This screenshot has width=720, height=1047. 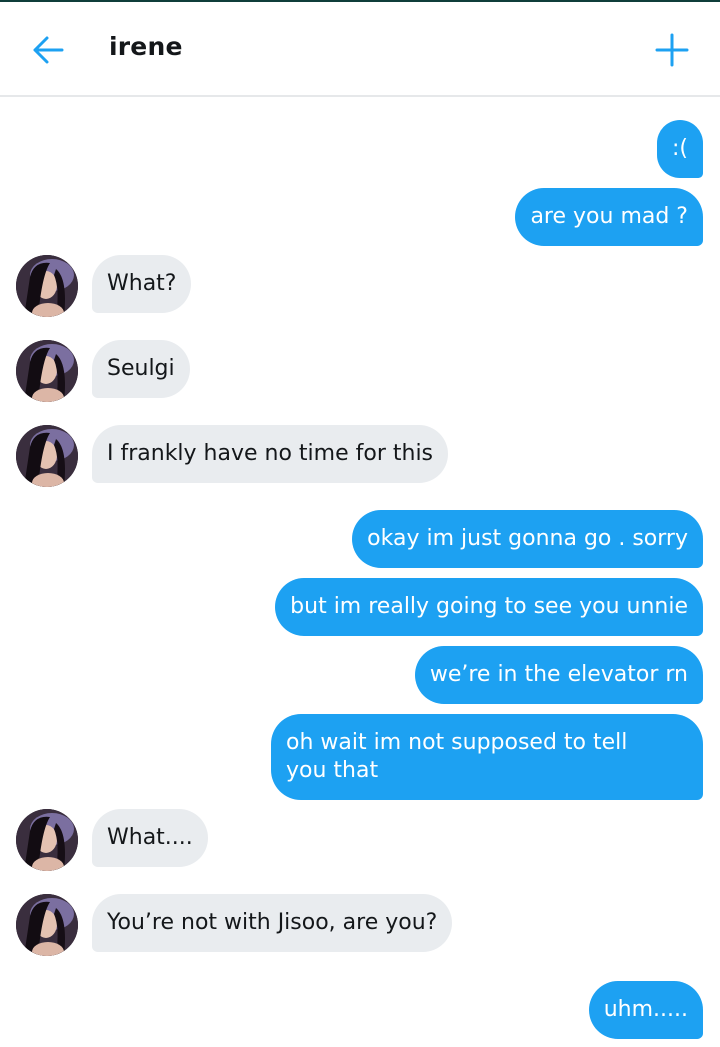 I want to click on message-bubble-sent: :(, so click(x=680, y=149).